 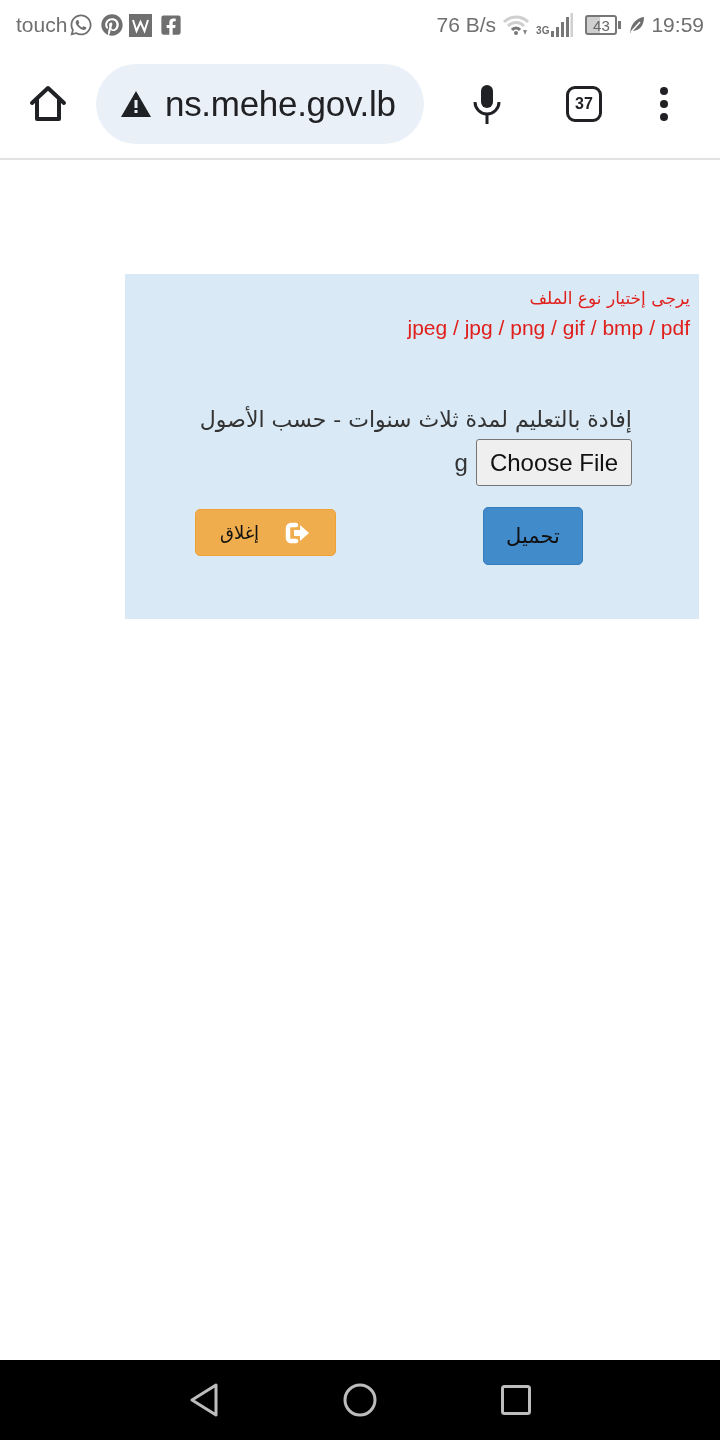 I want to click on document-label: إفادة بالتعليم لمدة ثلاث سنوات - حسب الأصول, so click(x=415, y=420).